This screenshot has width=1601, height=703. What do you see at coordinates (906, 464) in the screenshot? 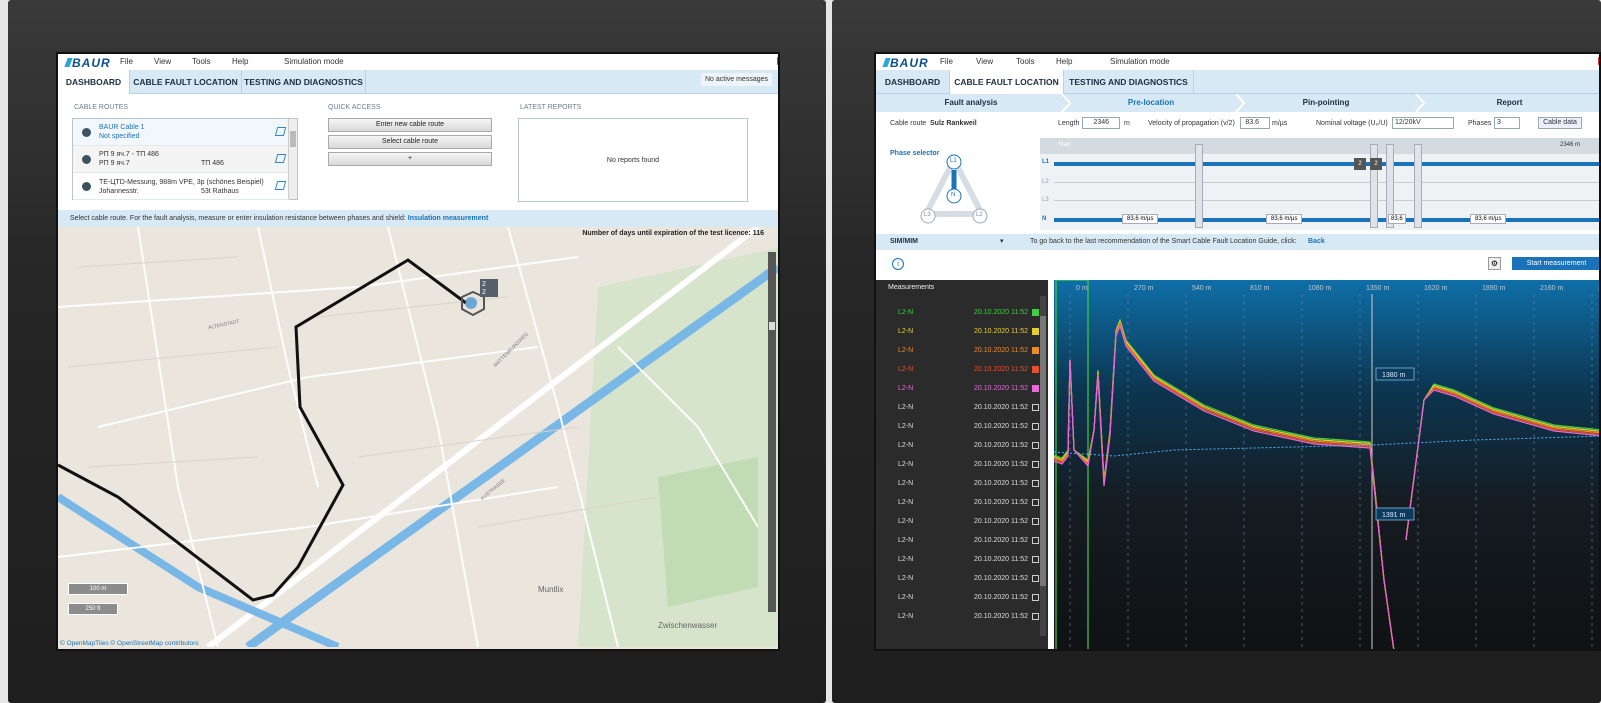
I see `measurement-phase: L2-N` at bounding box center [906, 464].